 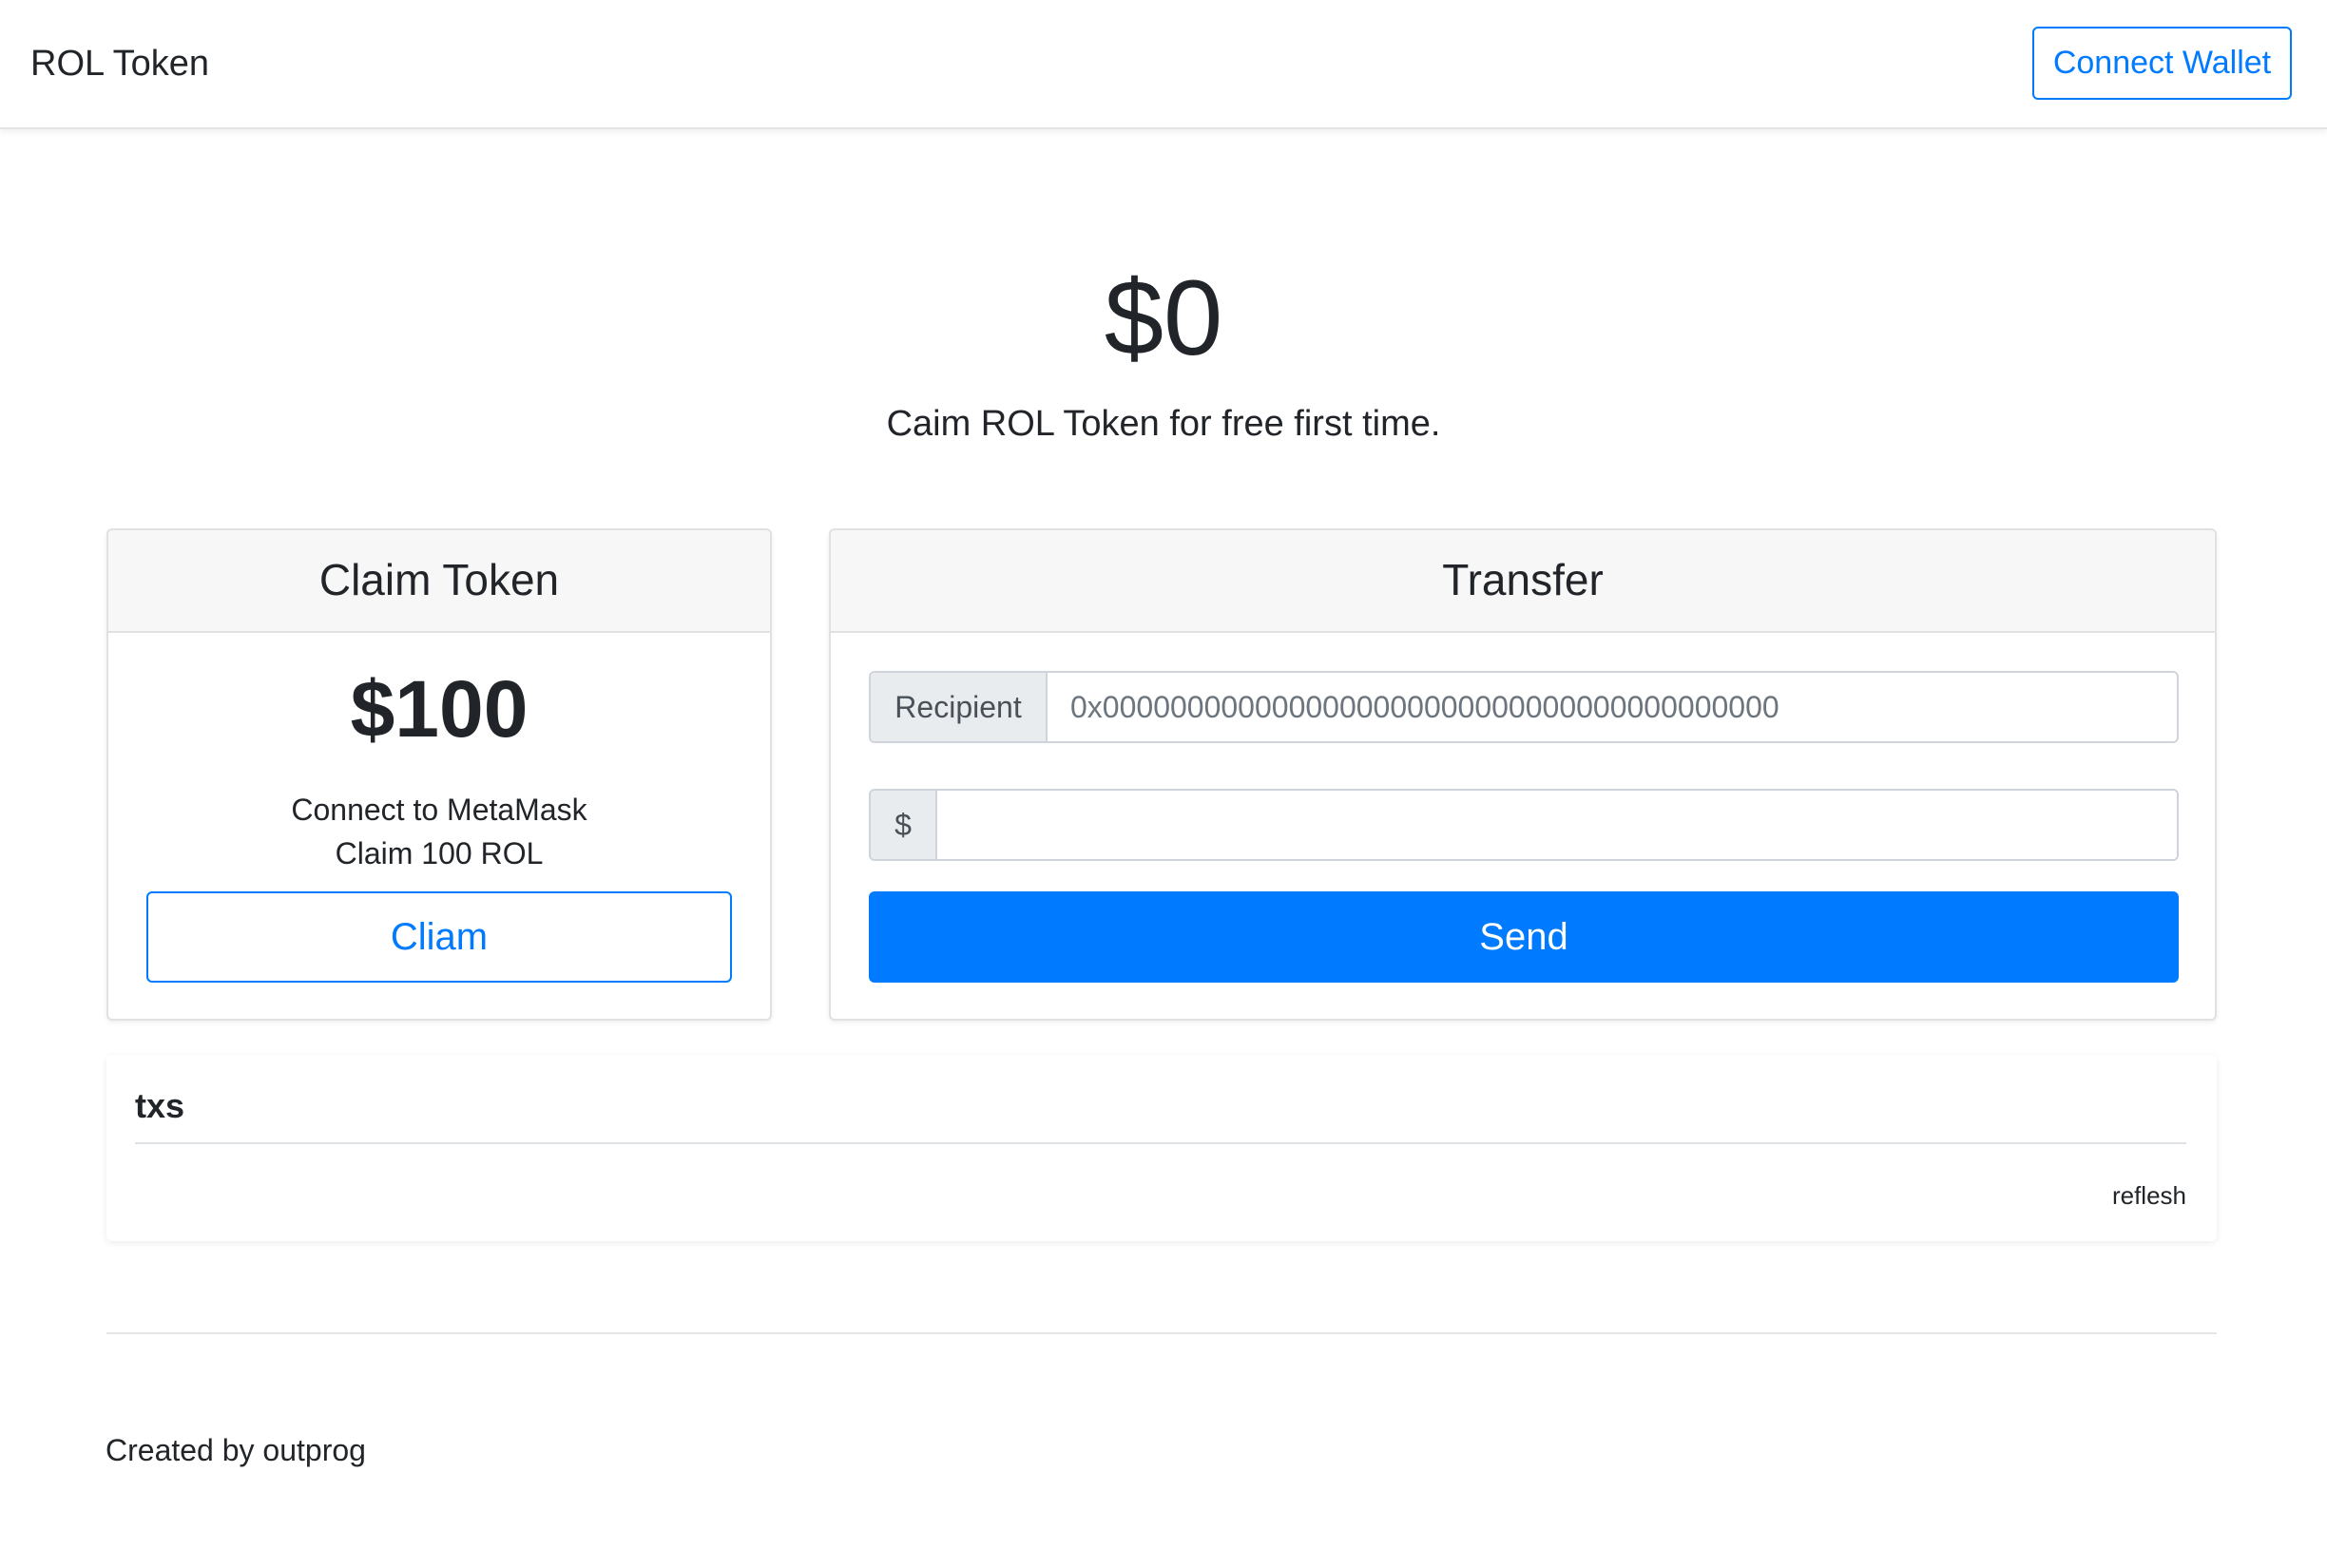 I want to click on top-navbar: ROL Token Connect Wallet, so click(x=1163, y=65).